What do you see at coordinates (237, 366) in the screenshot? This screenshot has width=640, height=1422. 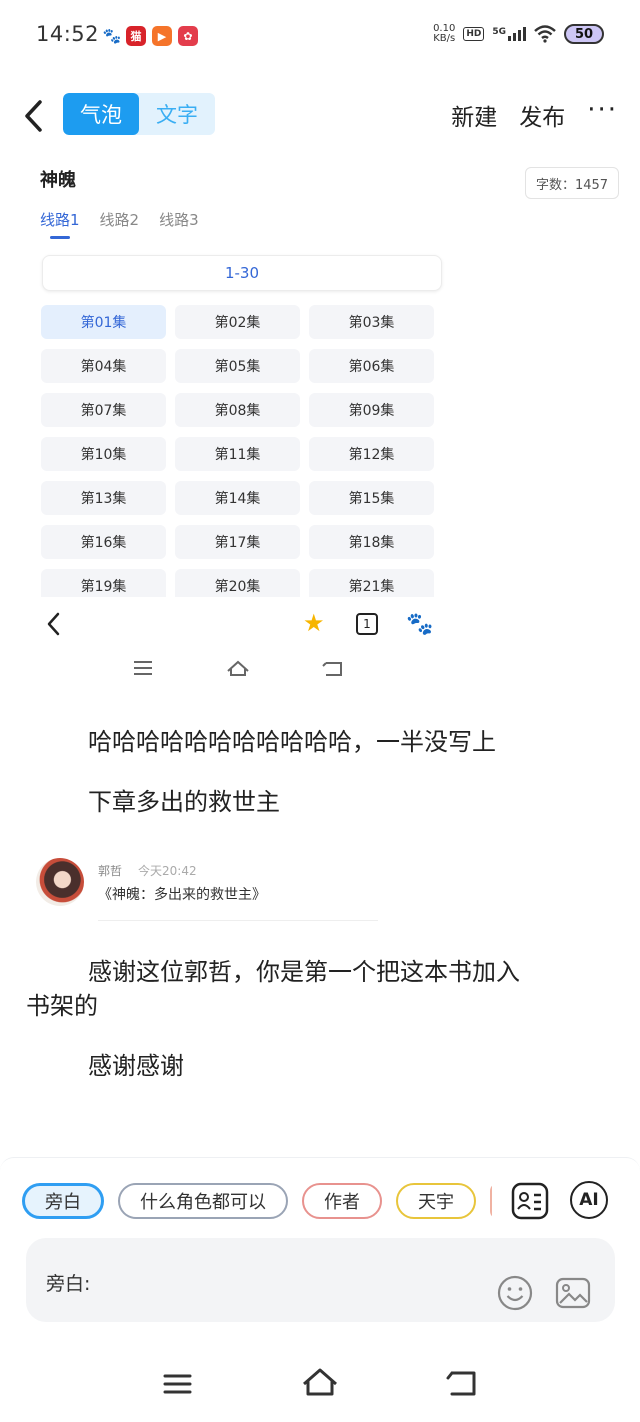 I see `episode-item: 第05集` at bounding box center [237, 366].